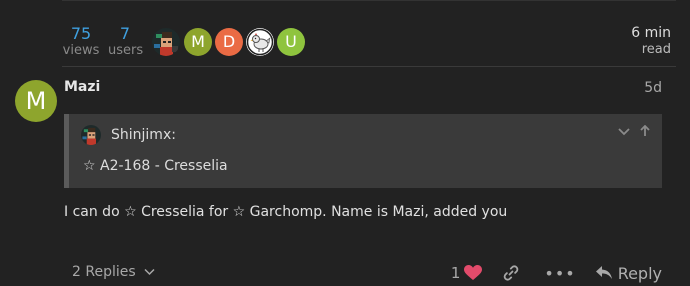  I want to click on participant-avatar-m: M, so click(198, 42).